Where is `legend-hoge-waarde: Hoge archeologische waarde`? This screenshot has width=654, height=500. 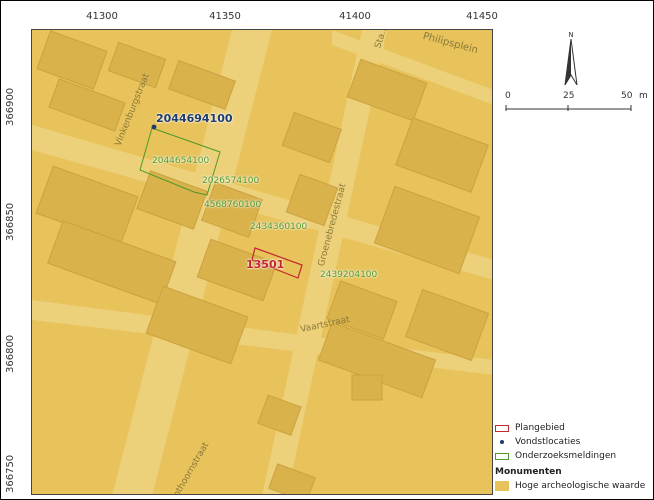
legend-hoge-waarde: Hoge archeologische waarde is located at coordinates (574, 486).